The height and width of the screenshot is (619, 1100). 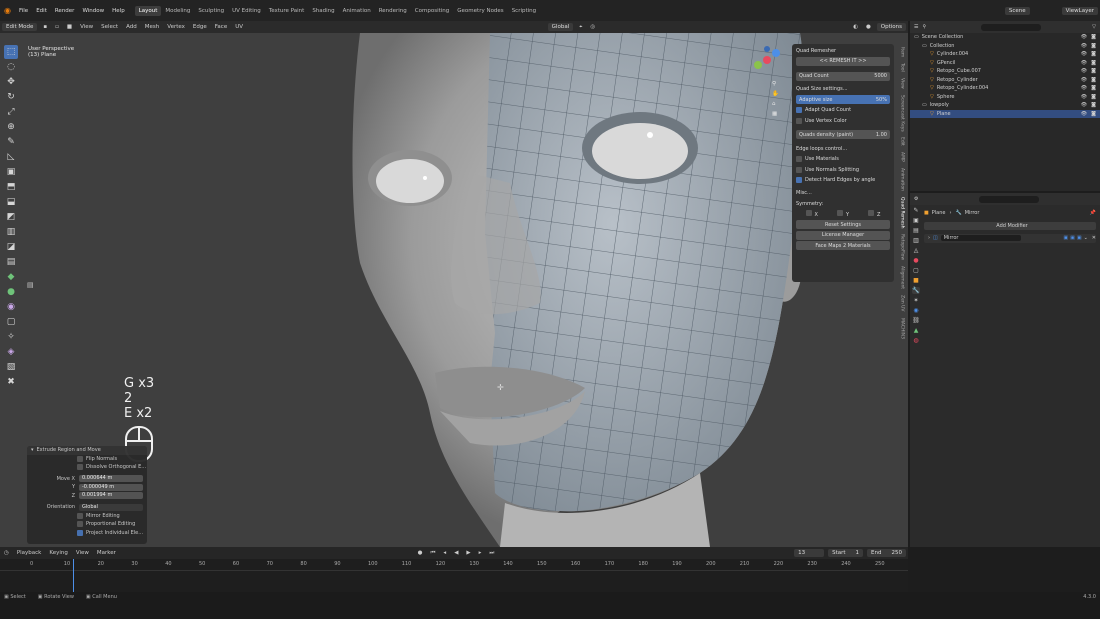 What do you see at coordinates (82, 553) in the screenshot?
I see `view-menu: View` at bounding box center [82, 553].